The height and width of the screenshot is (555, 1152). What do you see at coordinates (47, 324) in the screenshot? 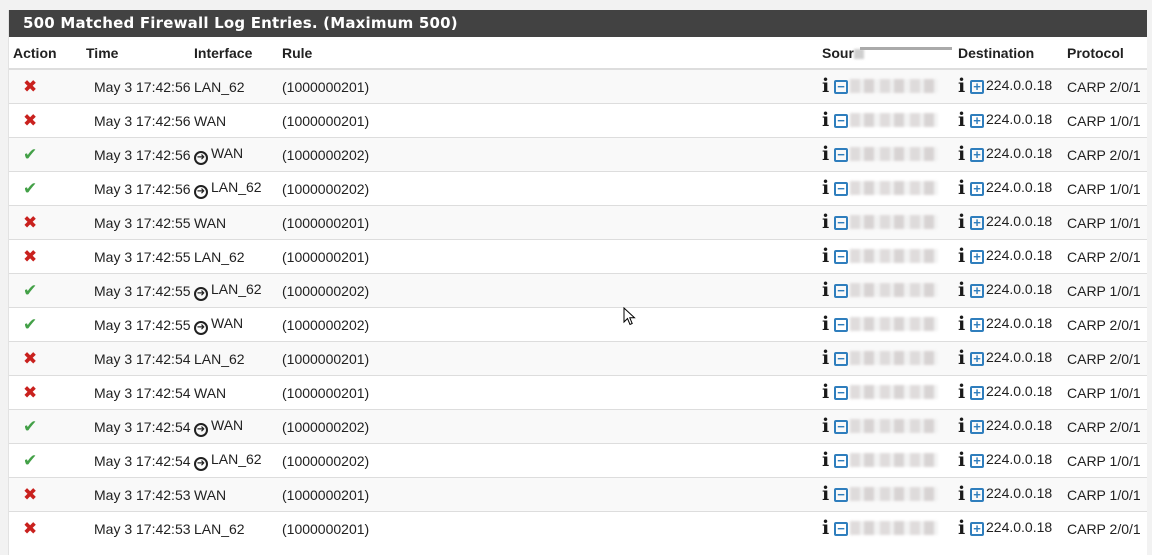
I see `action-cell: ✔` at bounding box center [47, 324].